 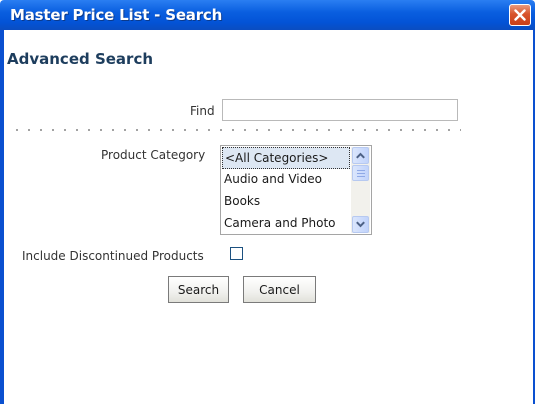 What do you see at coordinates (116, 15) in the screenshot?
I see `window-title: Master Price List - Search` at bounding box center [116, 15].